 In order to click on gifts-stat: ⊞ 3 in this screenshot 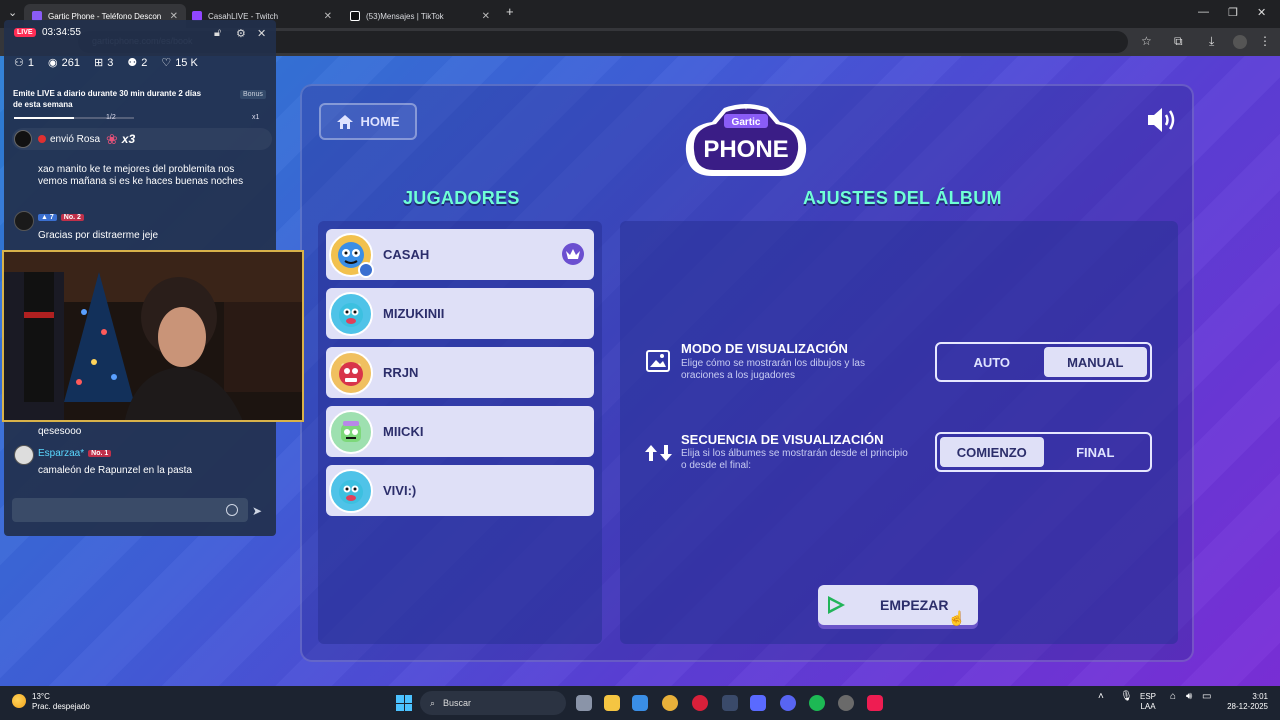, I will do `click(103, 63)`.